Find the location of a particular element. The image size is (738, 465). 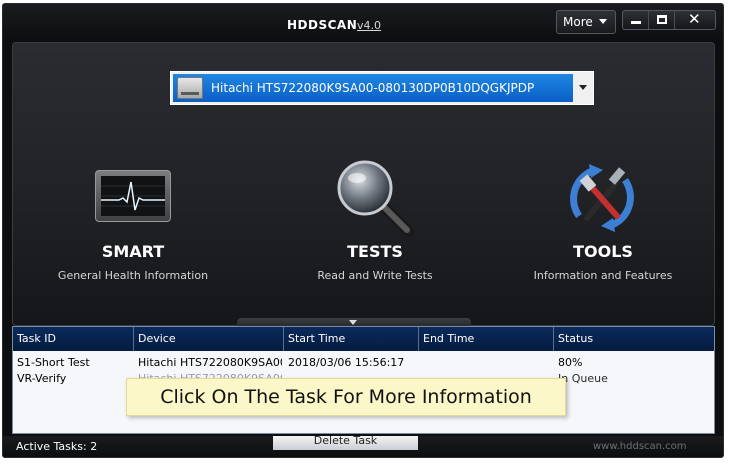

maximize-button is located at coordinates (662, 20).